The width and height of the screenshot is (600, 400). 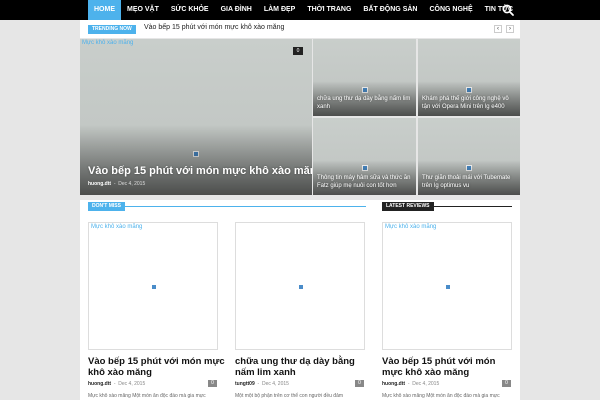 I want to click on hero-small-title: chữa ung thư dạ dày bằng nấm lim xanh, so click(x=366, y=103).